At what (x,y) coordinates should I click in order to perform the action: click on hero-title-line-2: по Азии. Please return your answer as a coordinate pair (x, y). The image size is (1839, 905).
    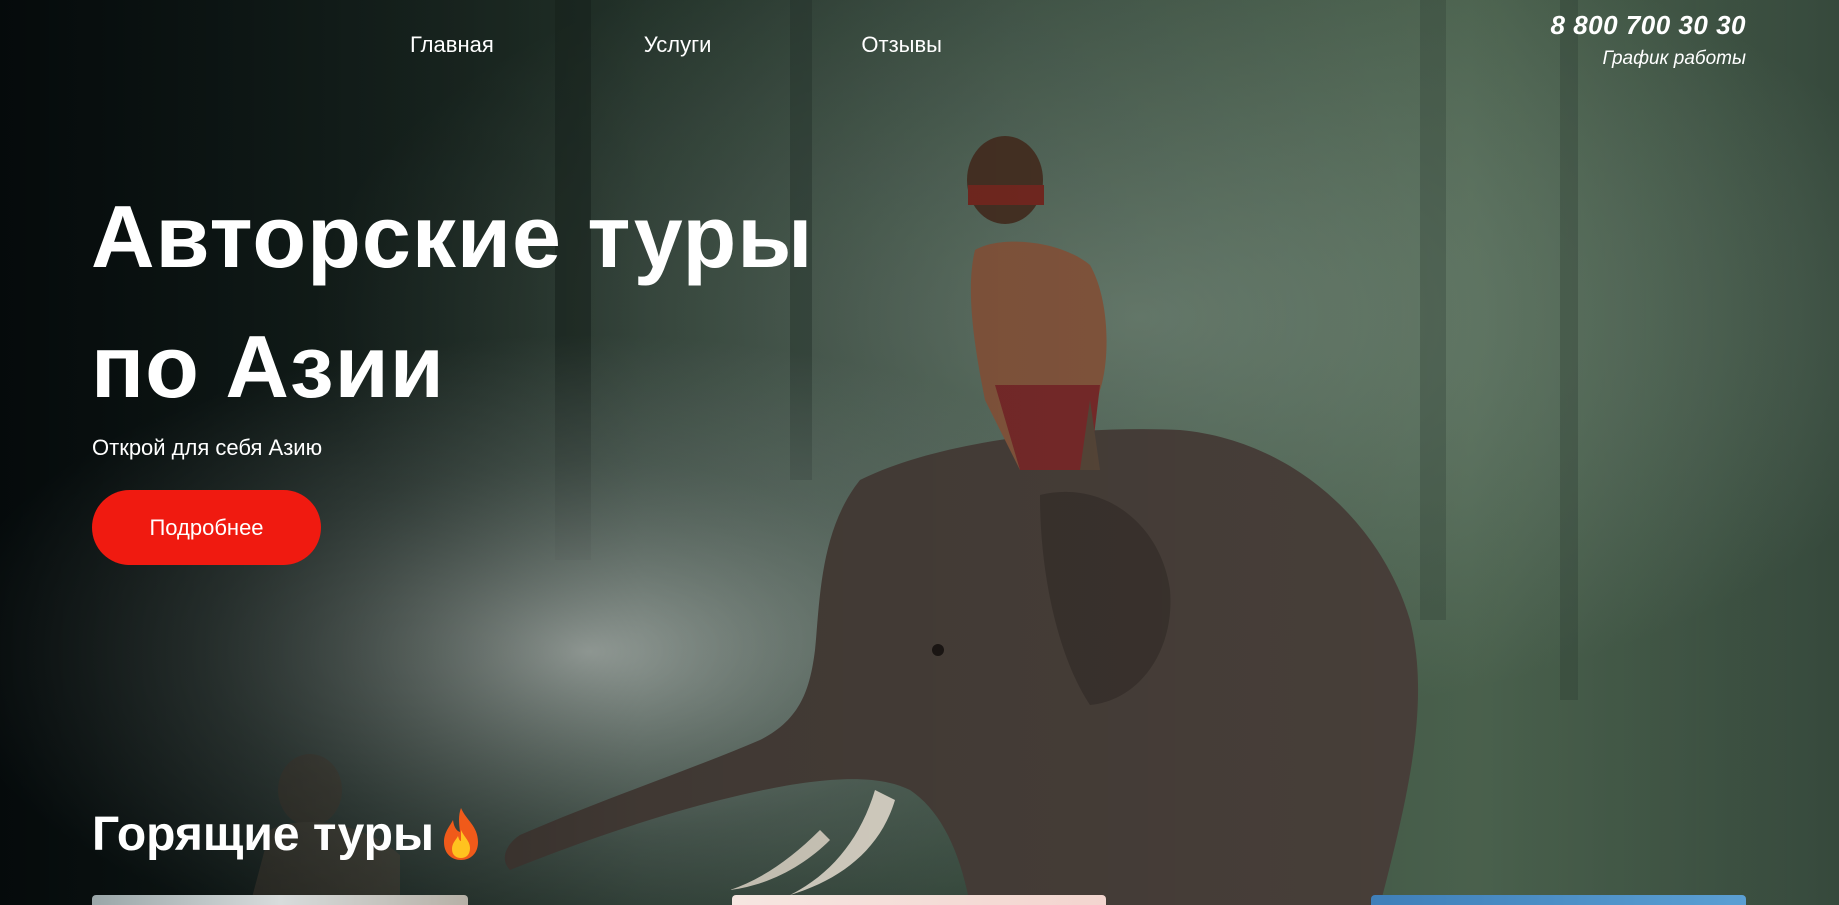
    Looking at the image, I should click on (268, 366).